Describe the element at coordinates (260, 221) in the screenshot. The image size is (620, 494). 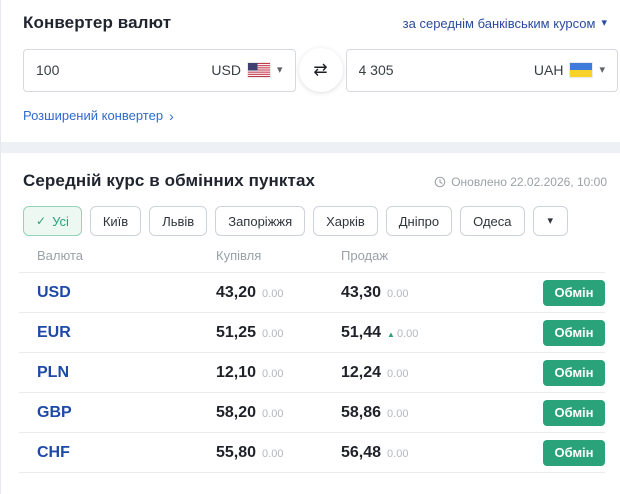
I see `filter-chip-zaporizhzhia: Запоріжжя` at that location.